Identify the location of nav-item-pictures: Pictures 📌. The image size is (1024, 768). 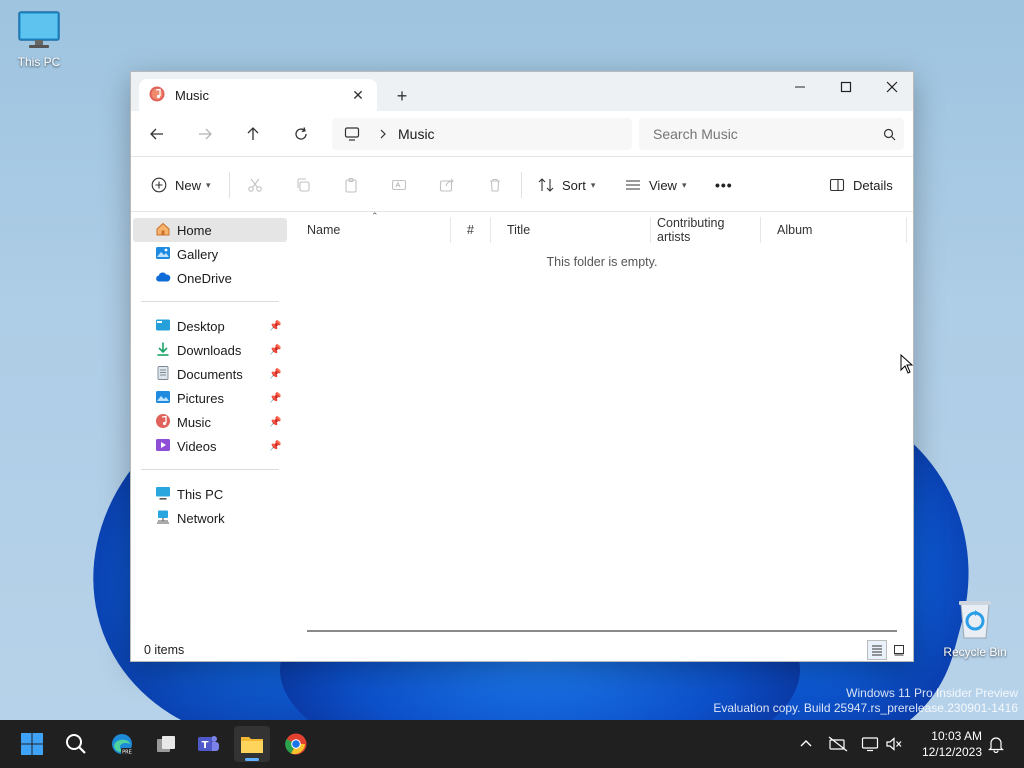
(210, 398).